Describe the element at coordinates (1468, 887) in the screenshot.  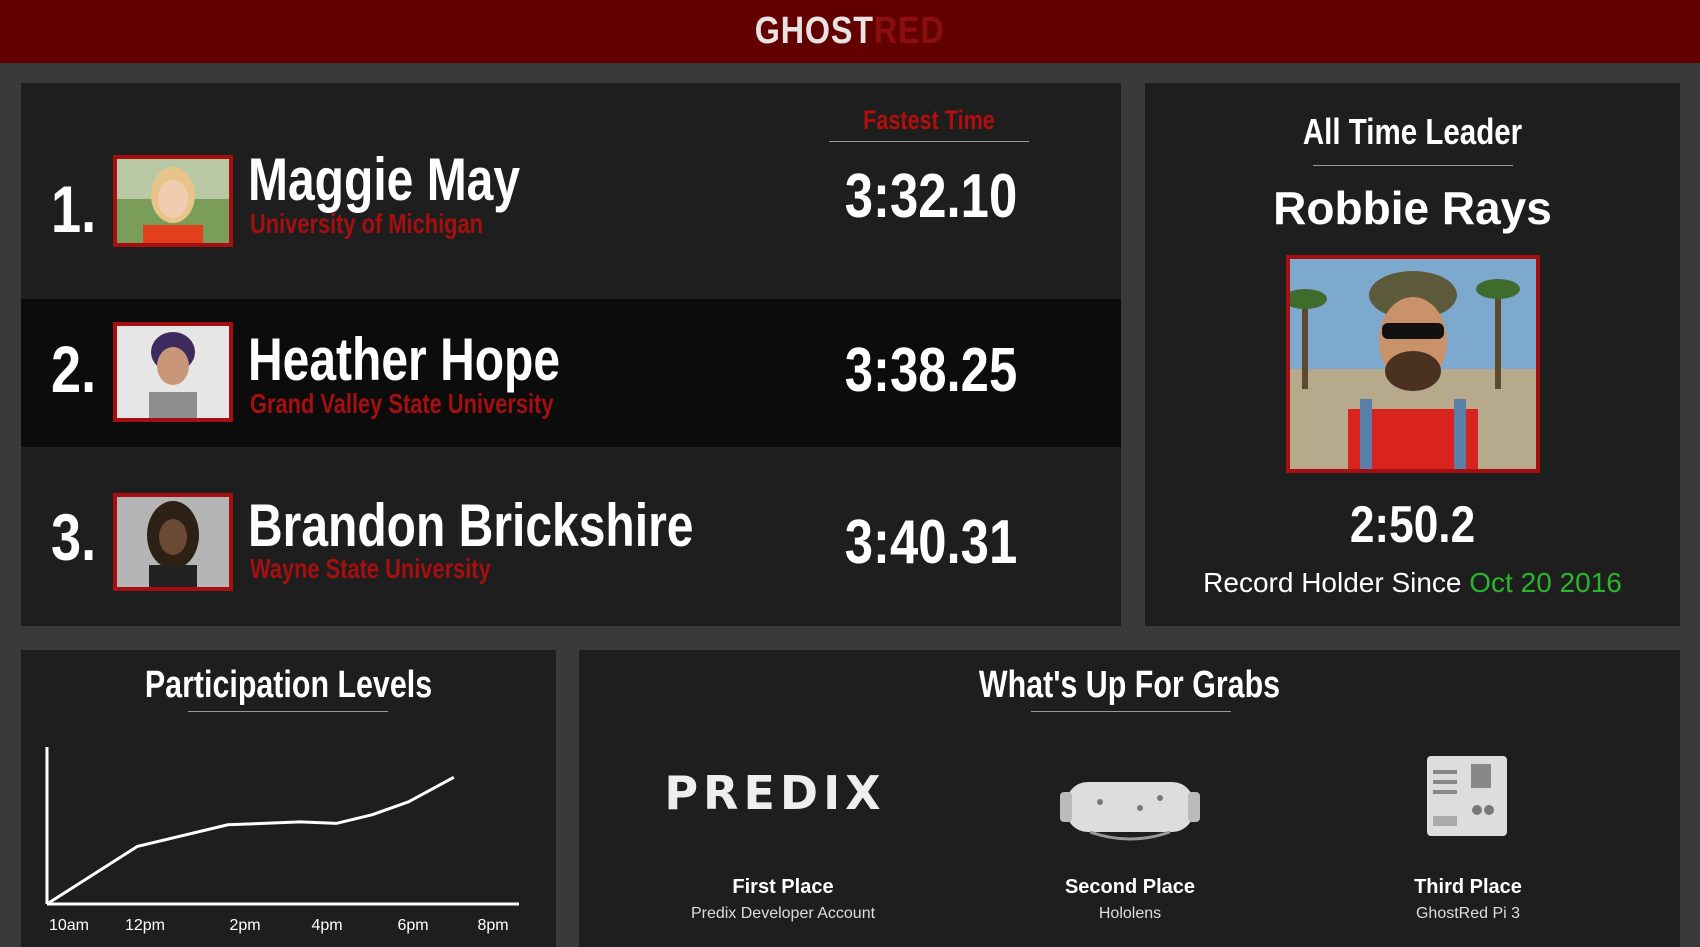
I see `prize-place: Third Place` at that location.